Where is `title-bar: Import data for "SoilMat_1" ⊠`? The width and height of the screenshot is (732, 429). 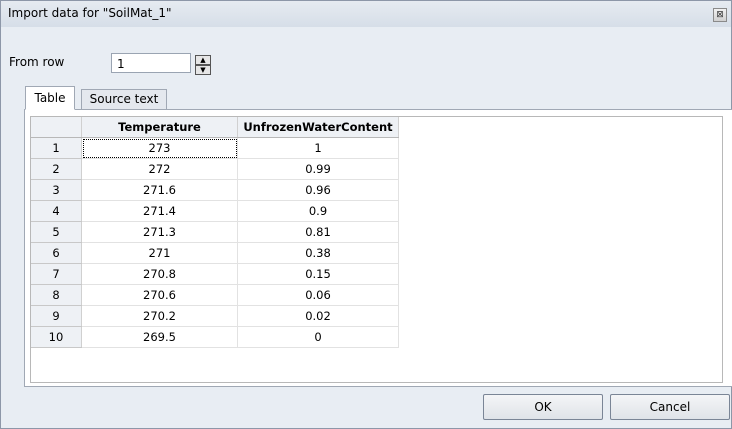 title-bar: Import data for "SoilMat_1" ⊠ is located at coordinates (366, 14).